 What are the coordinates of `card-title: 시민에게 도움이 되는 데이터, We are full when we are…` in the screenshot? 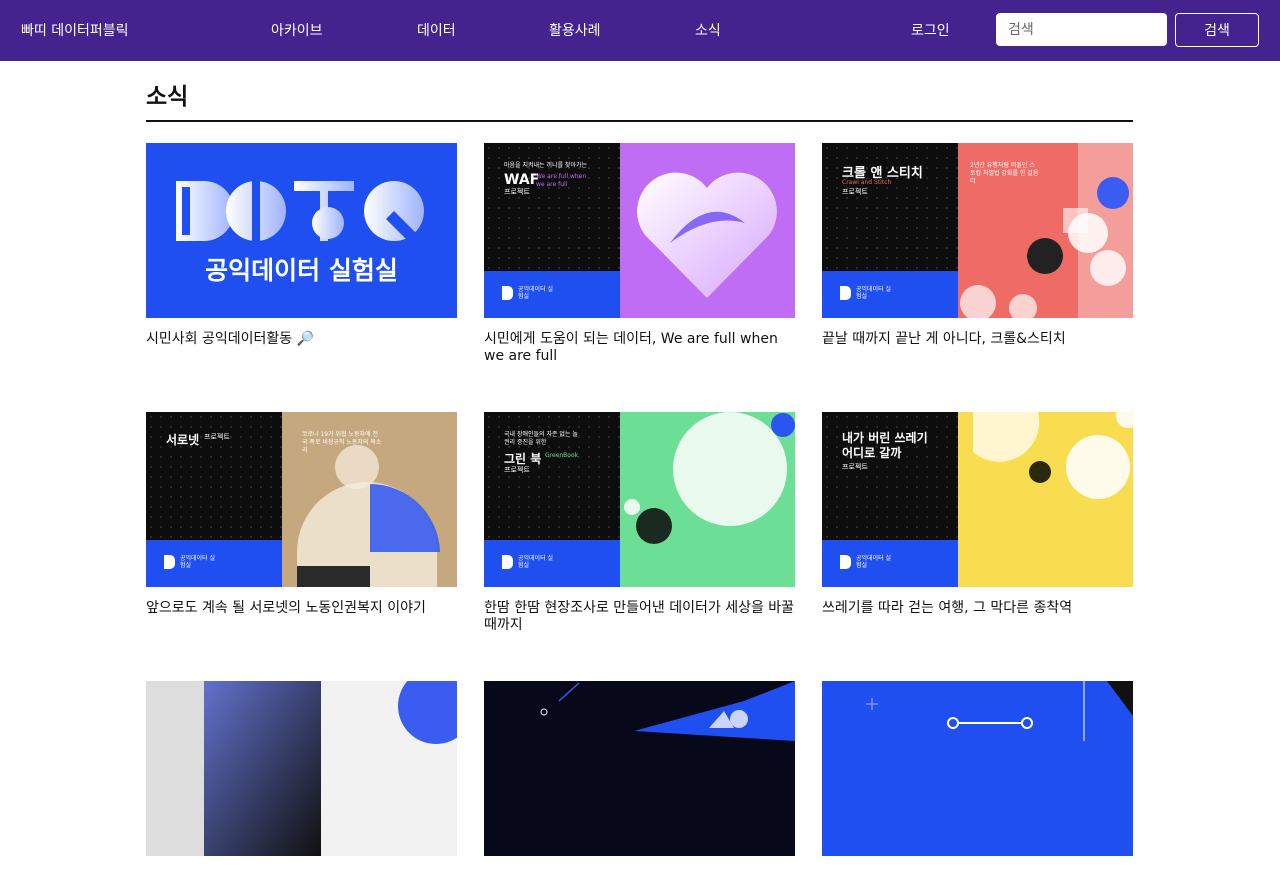 It's located at (639, 348).